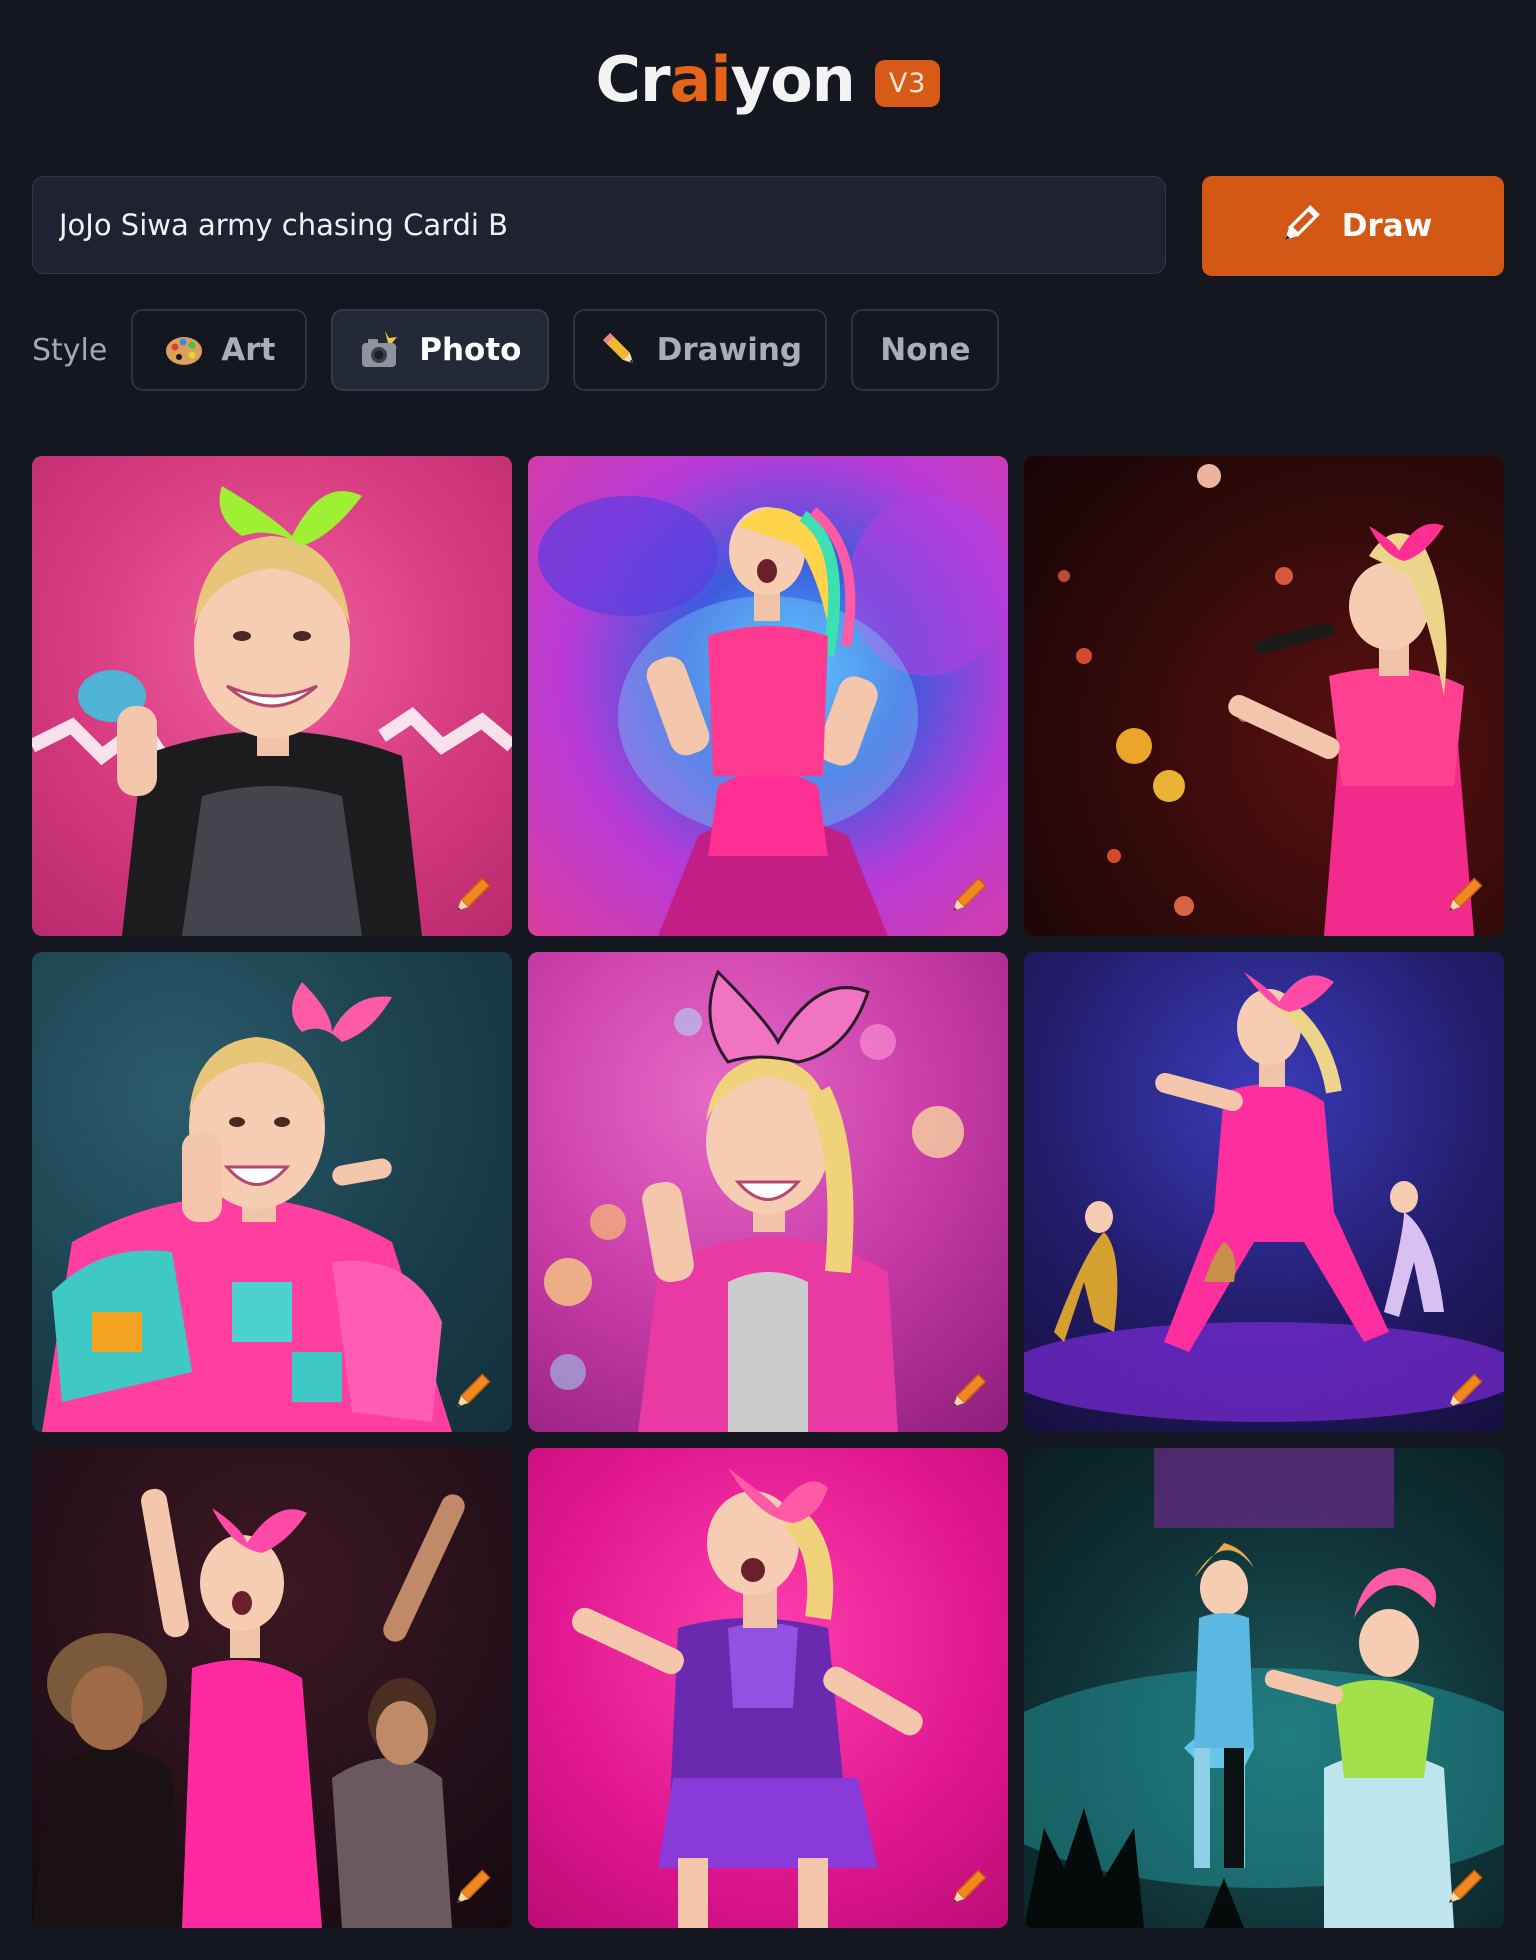 The width and height of the screenshot is (1536, 1960). What do you see at coordinates (380, 349) in the screenshot?
I see `camera-flash-icon` at bounding box center [380, 349].